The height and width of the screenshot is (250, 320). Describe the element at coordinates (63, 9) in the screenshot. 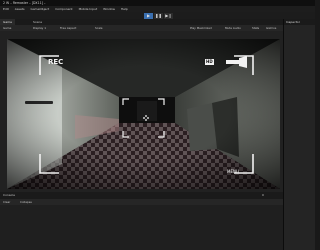

I see `menu-item-component: Component` at that location.